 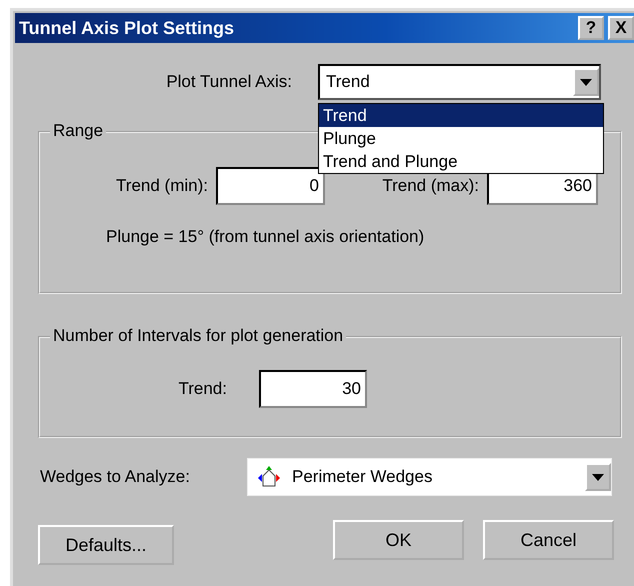 What do you see at coordinates (270, 186) in the screenshot?
I see `trend-min-field: 0` at bounding box center [270, 186].